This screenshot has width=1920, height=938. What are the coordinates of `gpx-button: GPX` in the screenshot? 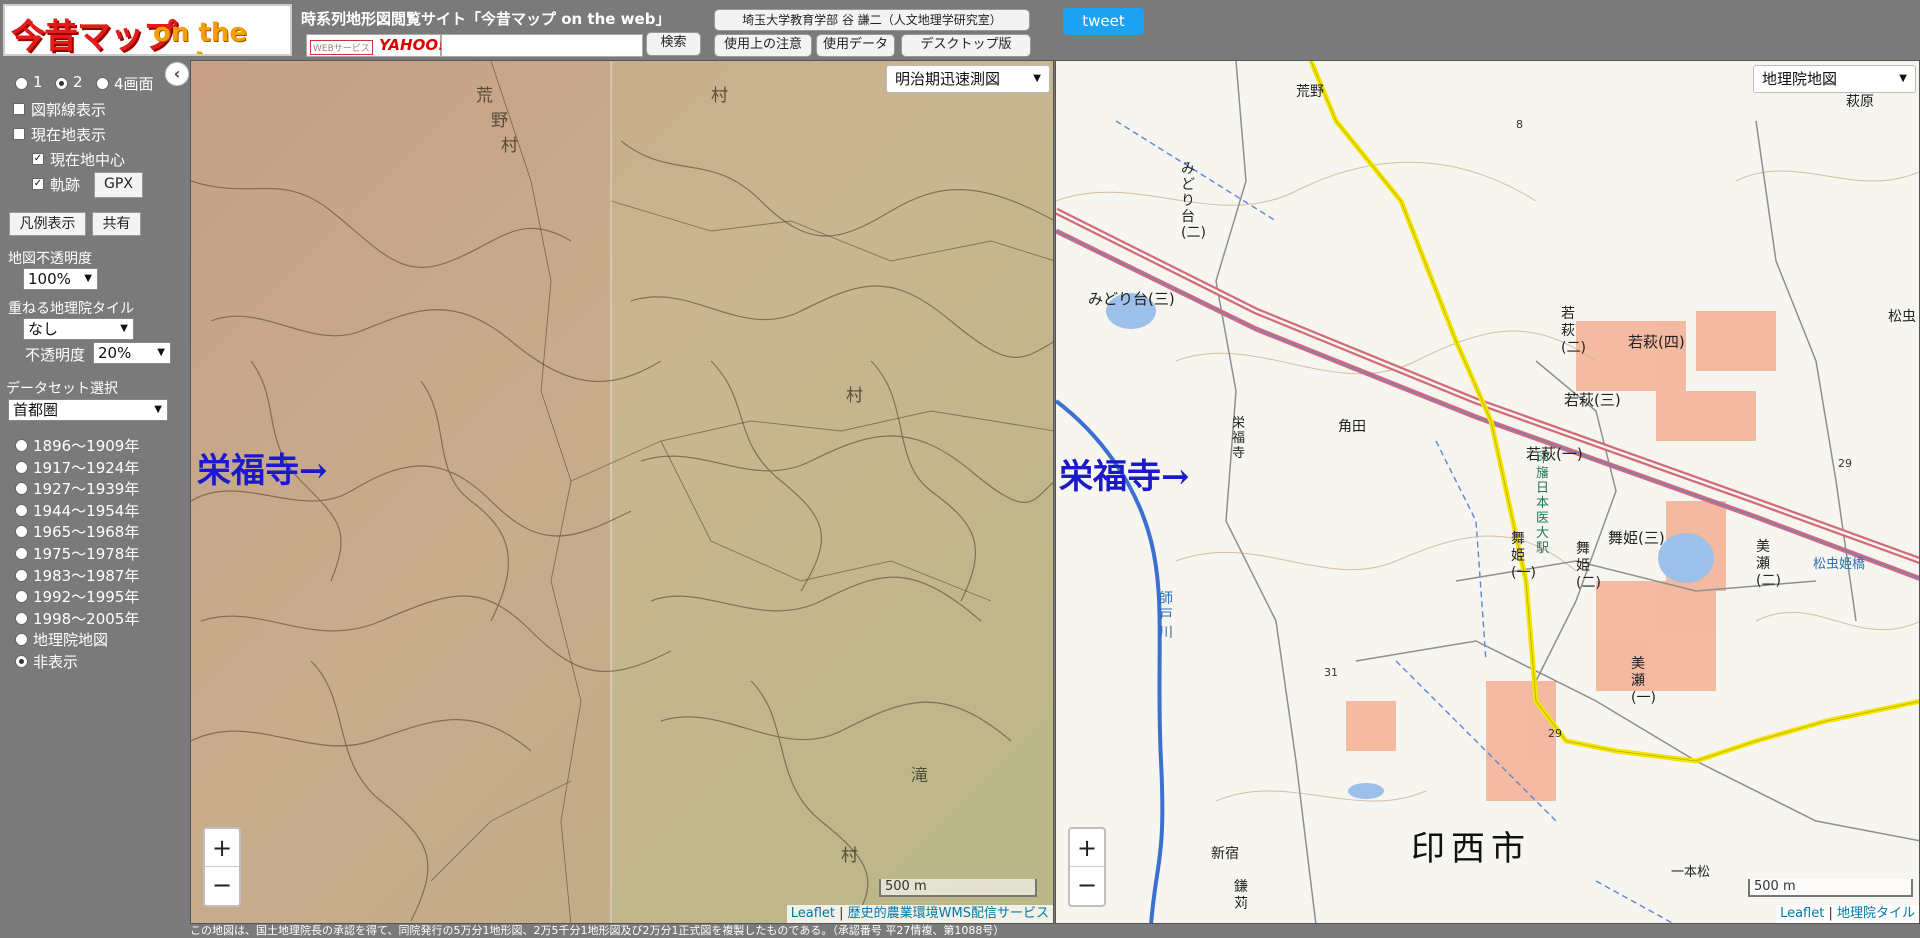 It's located at (118, 185).